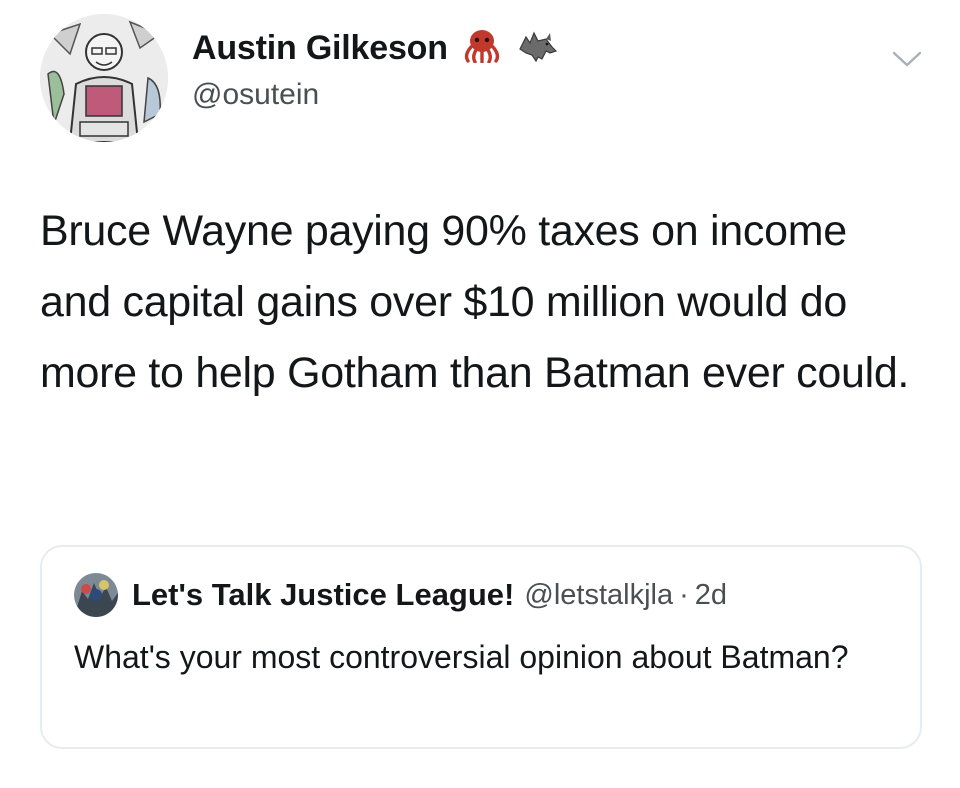 Image resolution: width=960 pixels, height=788 pixels. I want to click on author-name-row: Austin Gilkeson, so click(375, 48).